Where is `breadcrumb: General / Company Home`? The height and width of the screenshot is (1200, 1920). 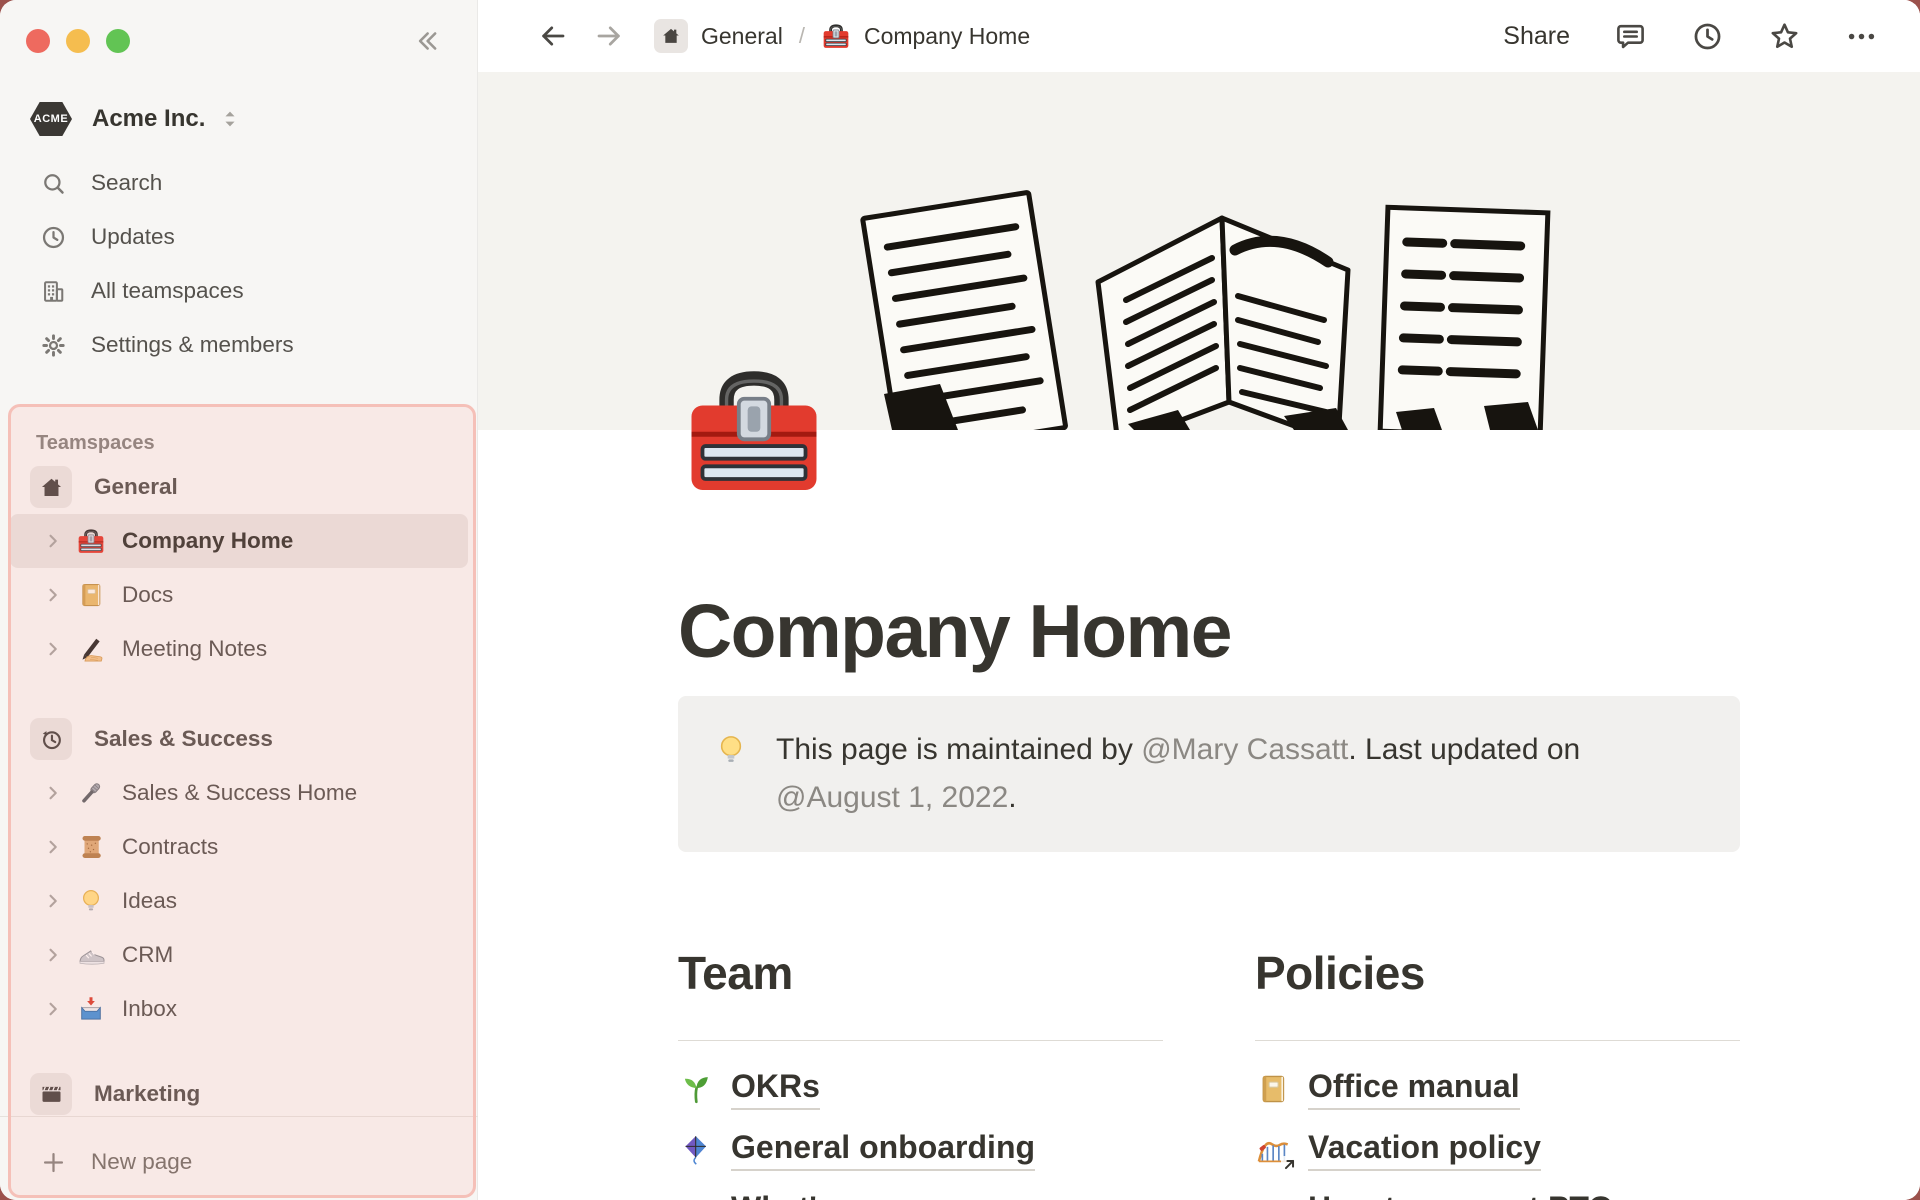 breadcrumb: General / Company Home is located at coordinates (842, 36).